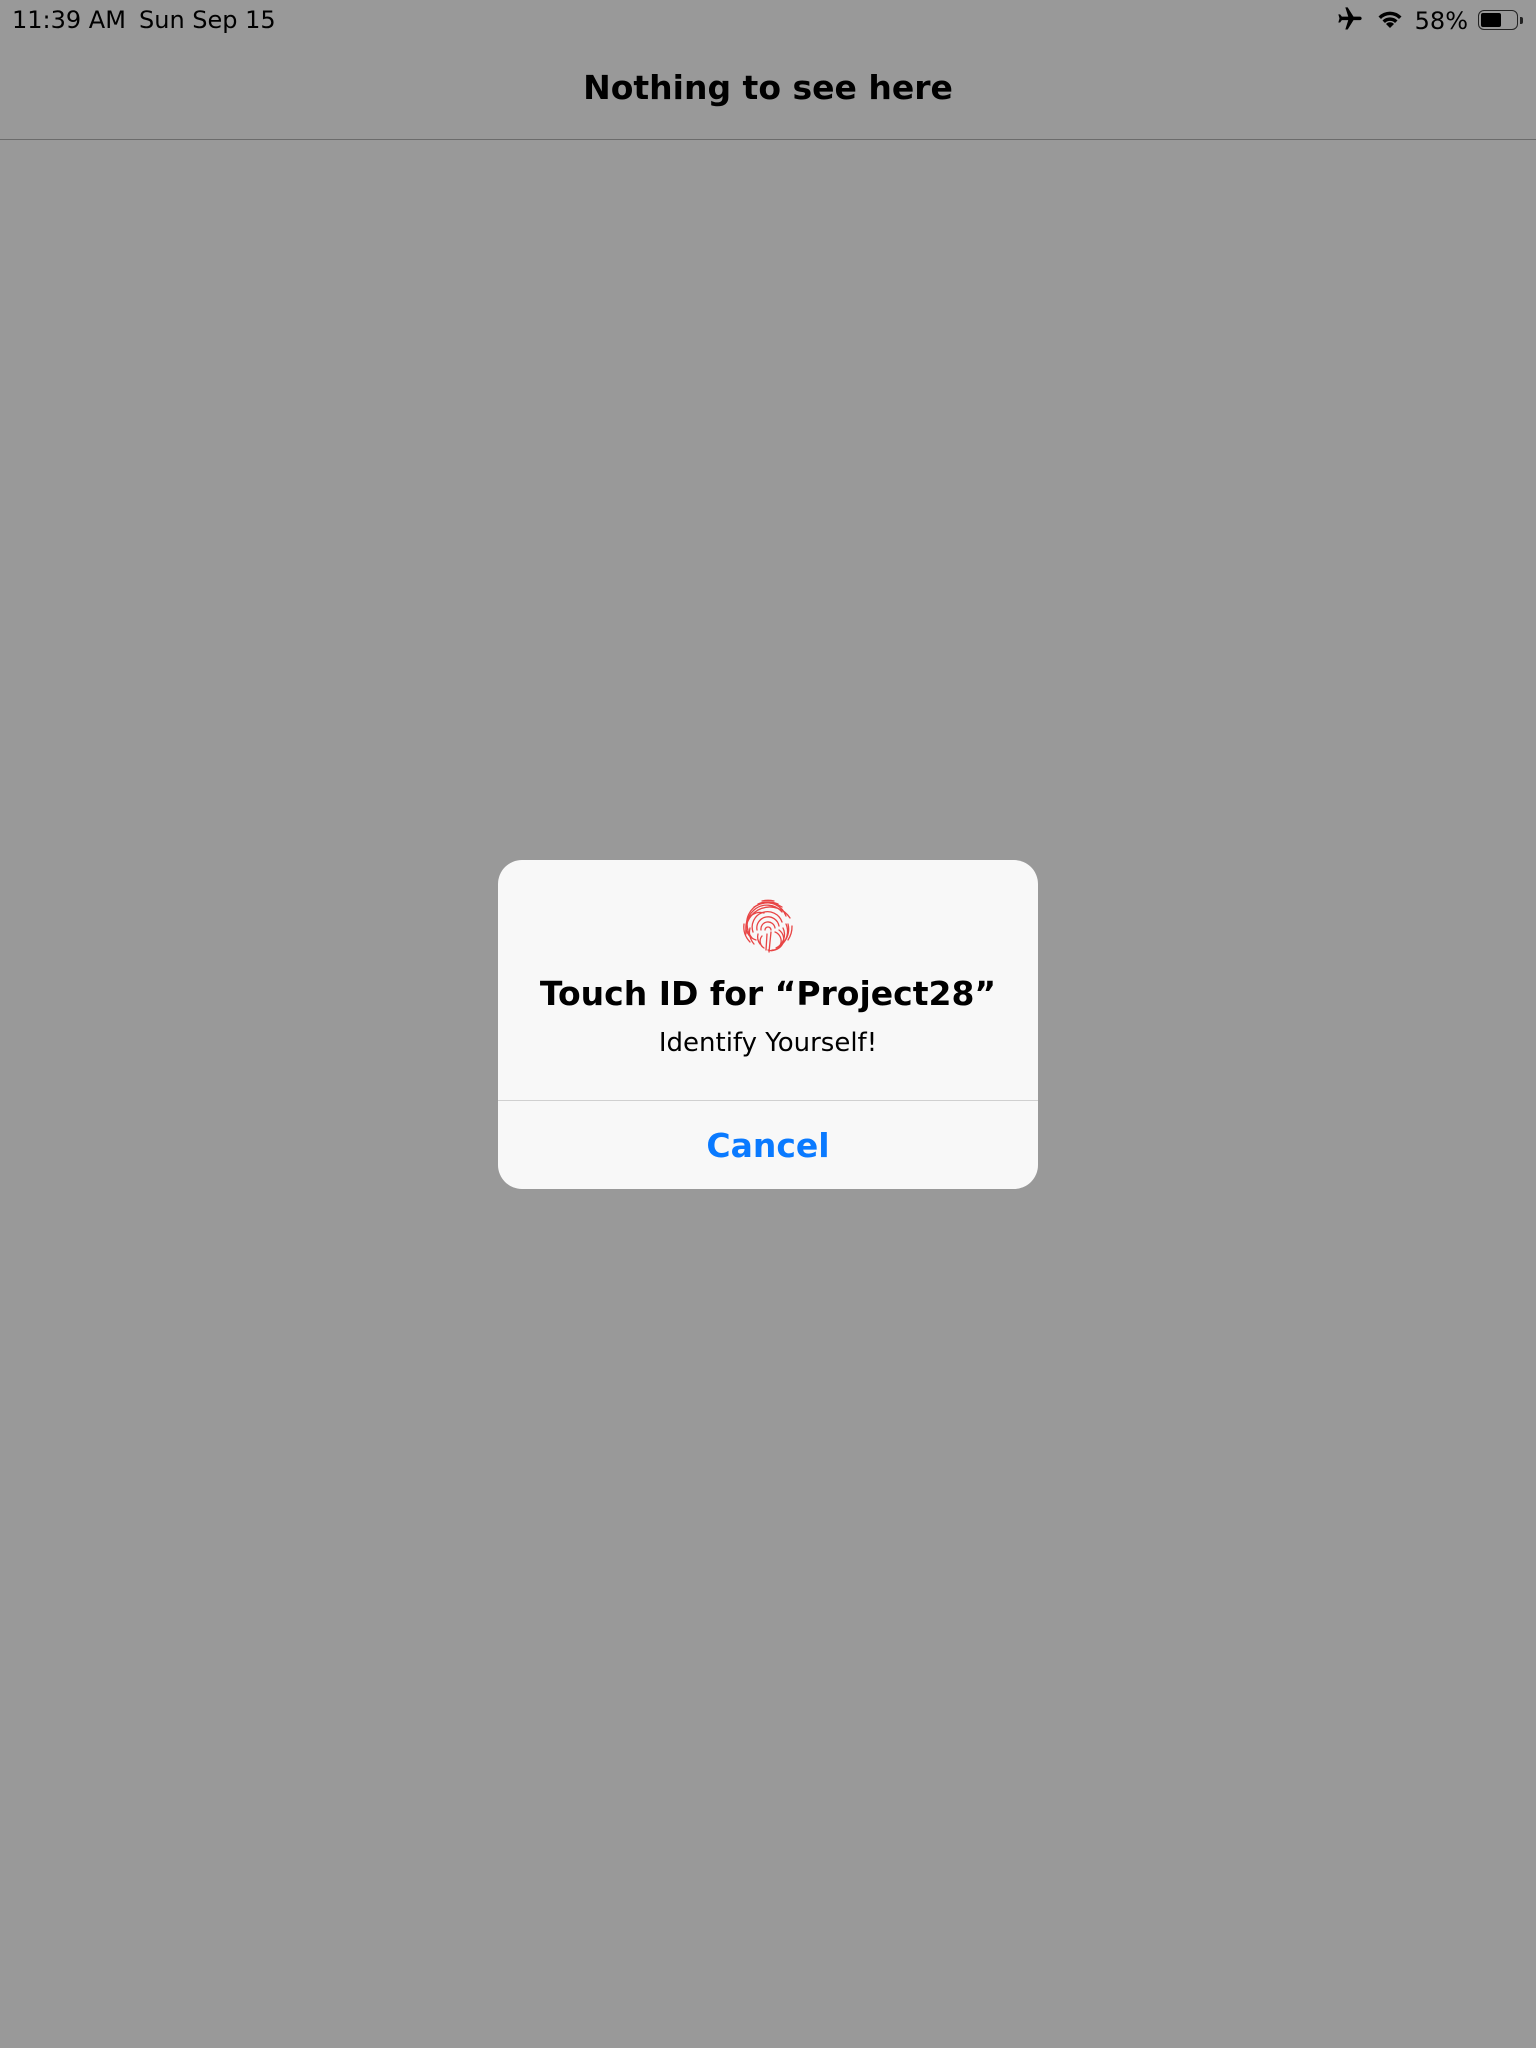  I want to click on battery-percent: 58%, so click(1441, 21).